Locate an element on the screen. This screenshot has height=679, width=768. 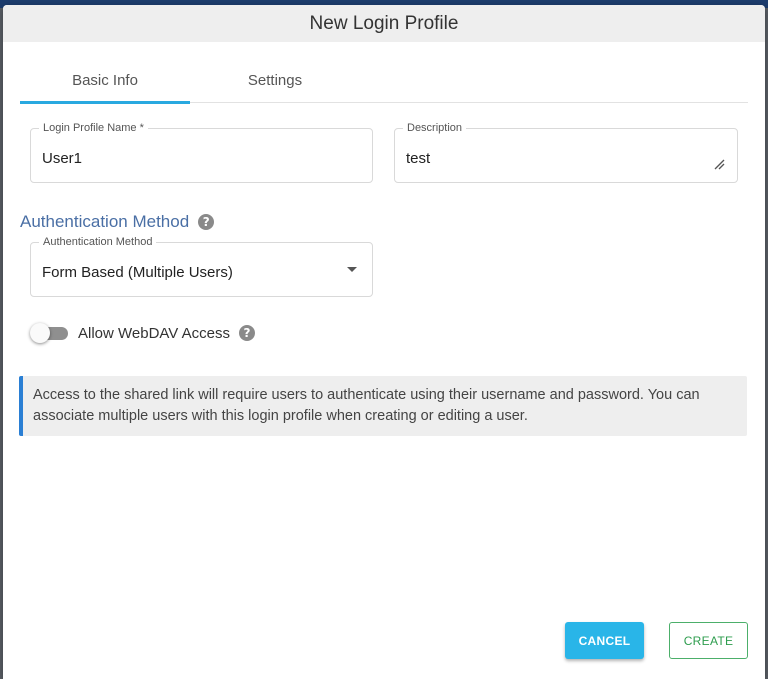
description-label: Description is located at coordinates (435, 128).